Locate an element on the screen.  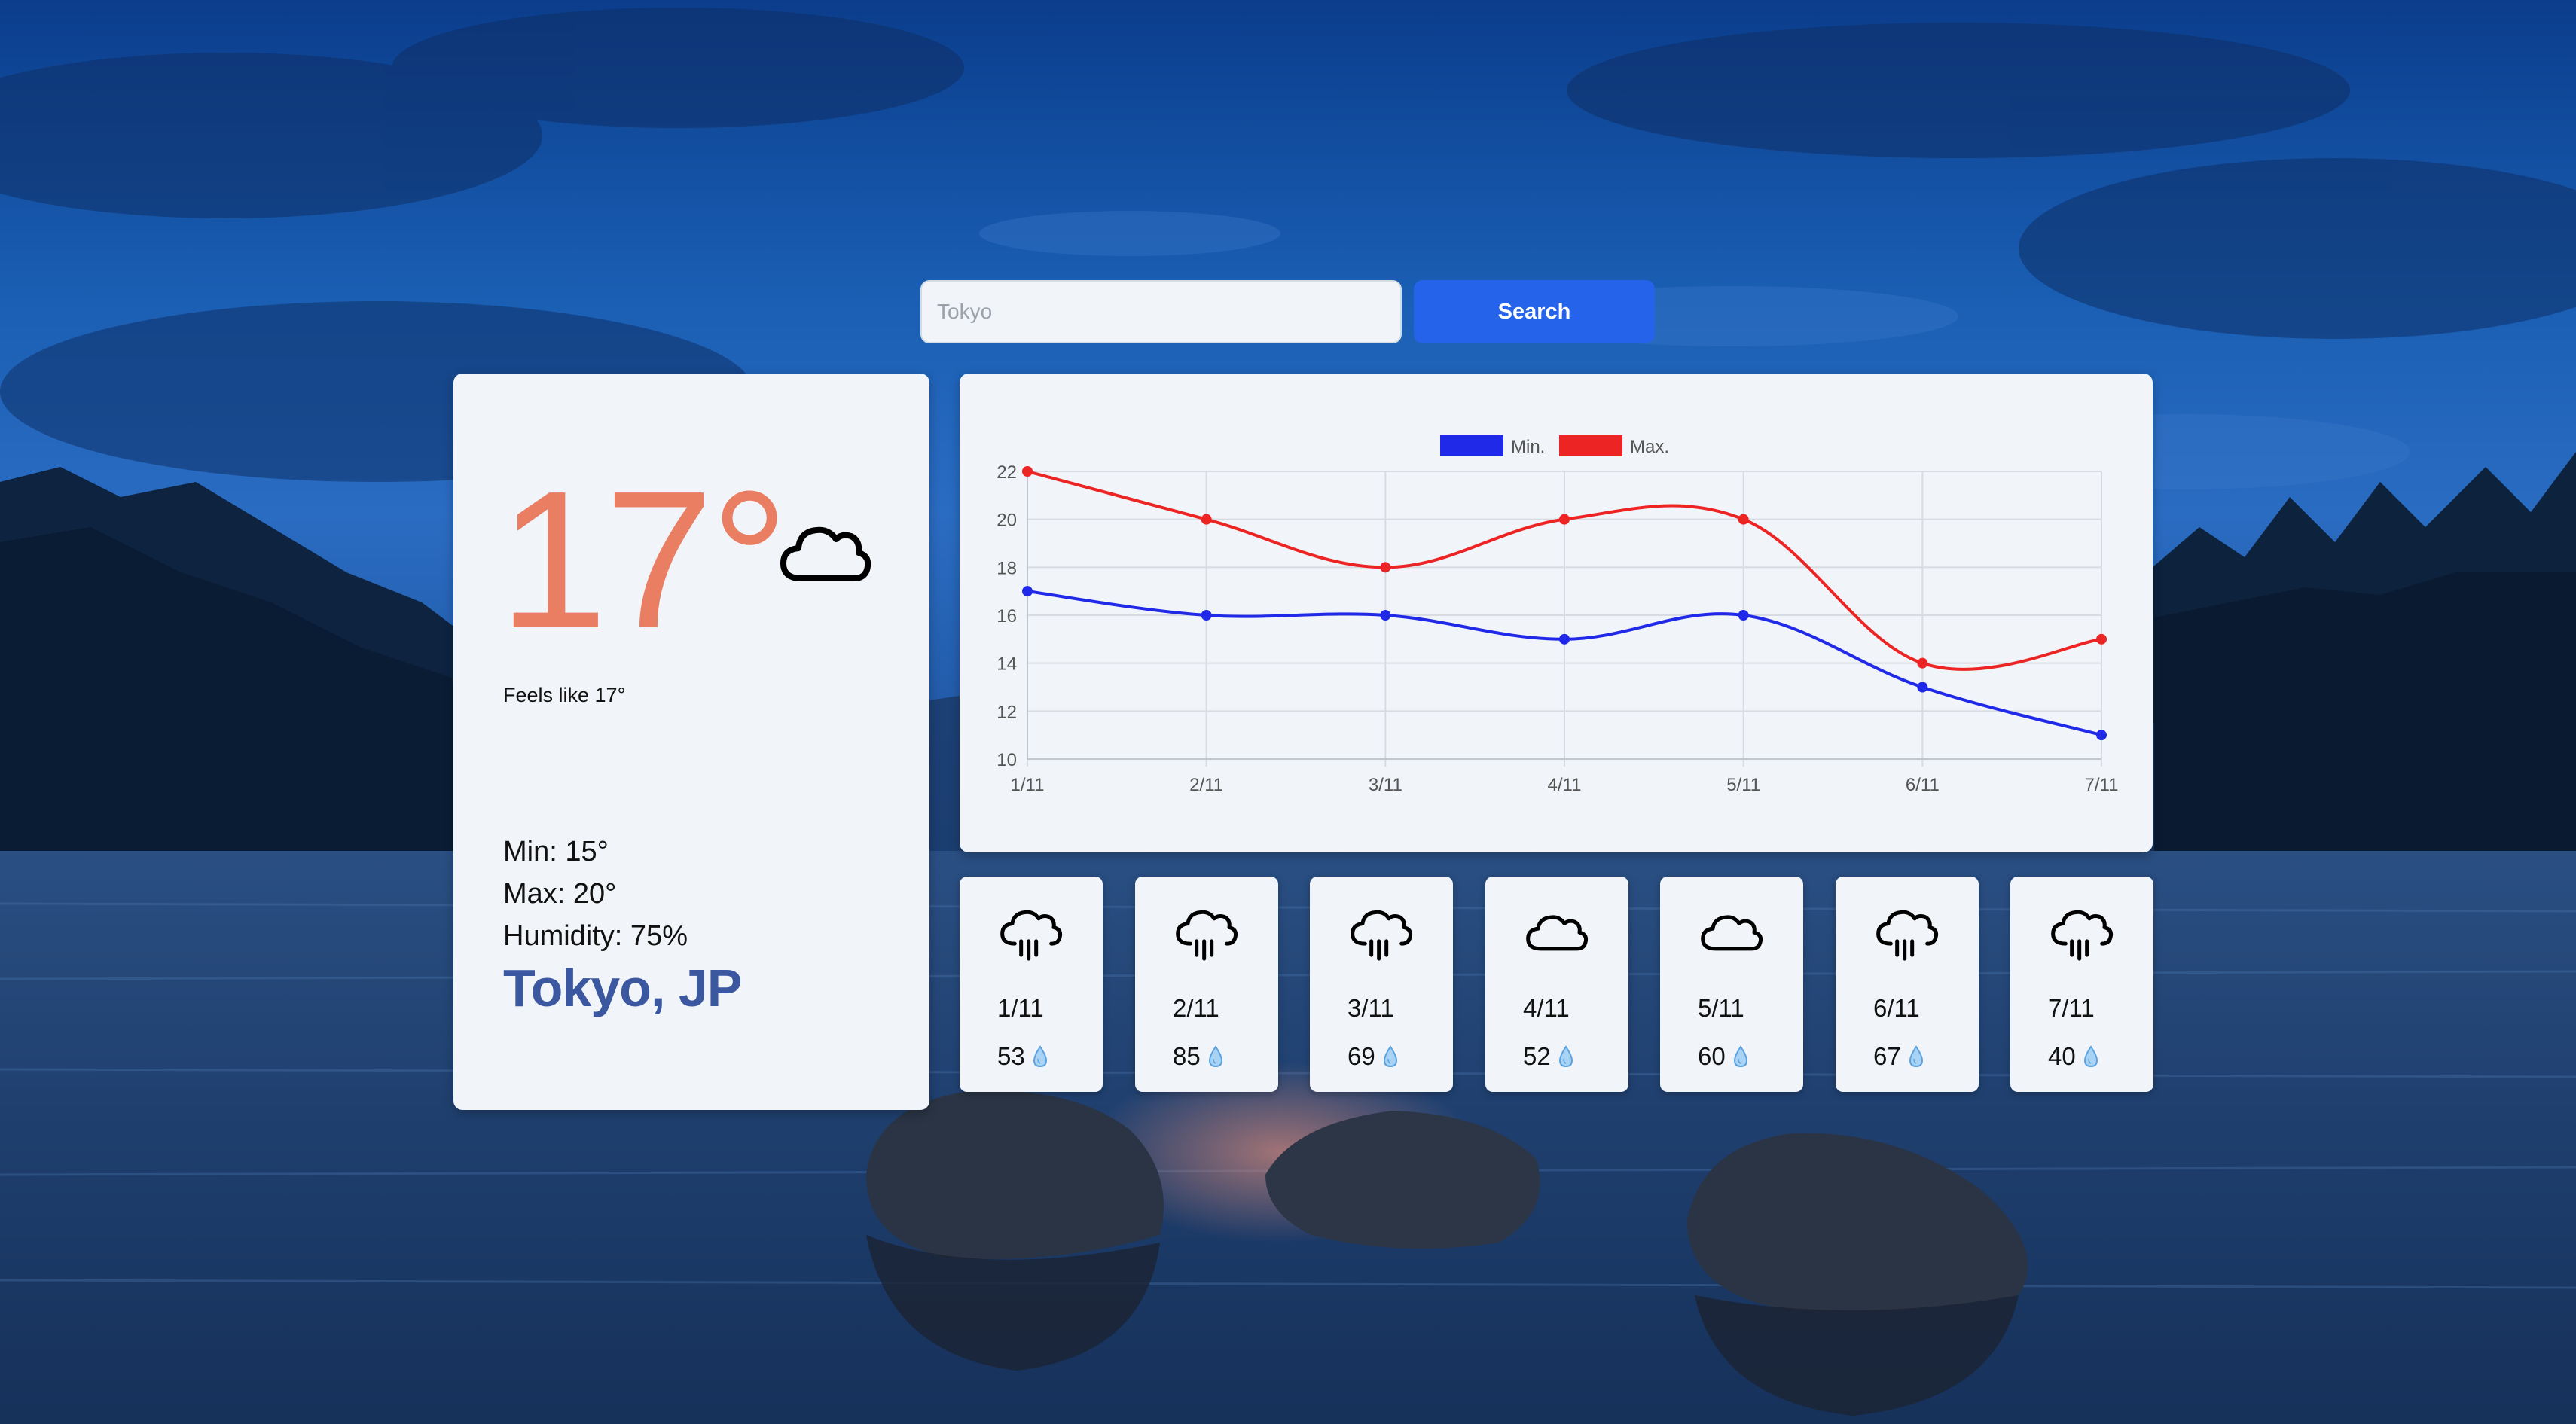
min-temp-text: Min: 15° is located at coordinates (556, 852).